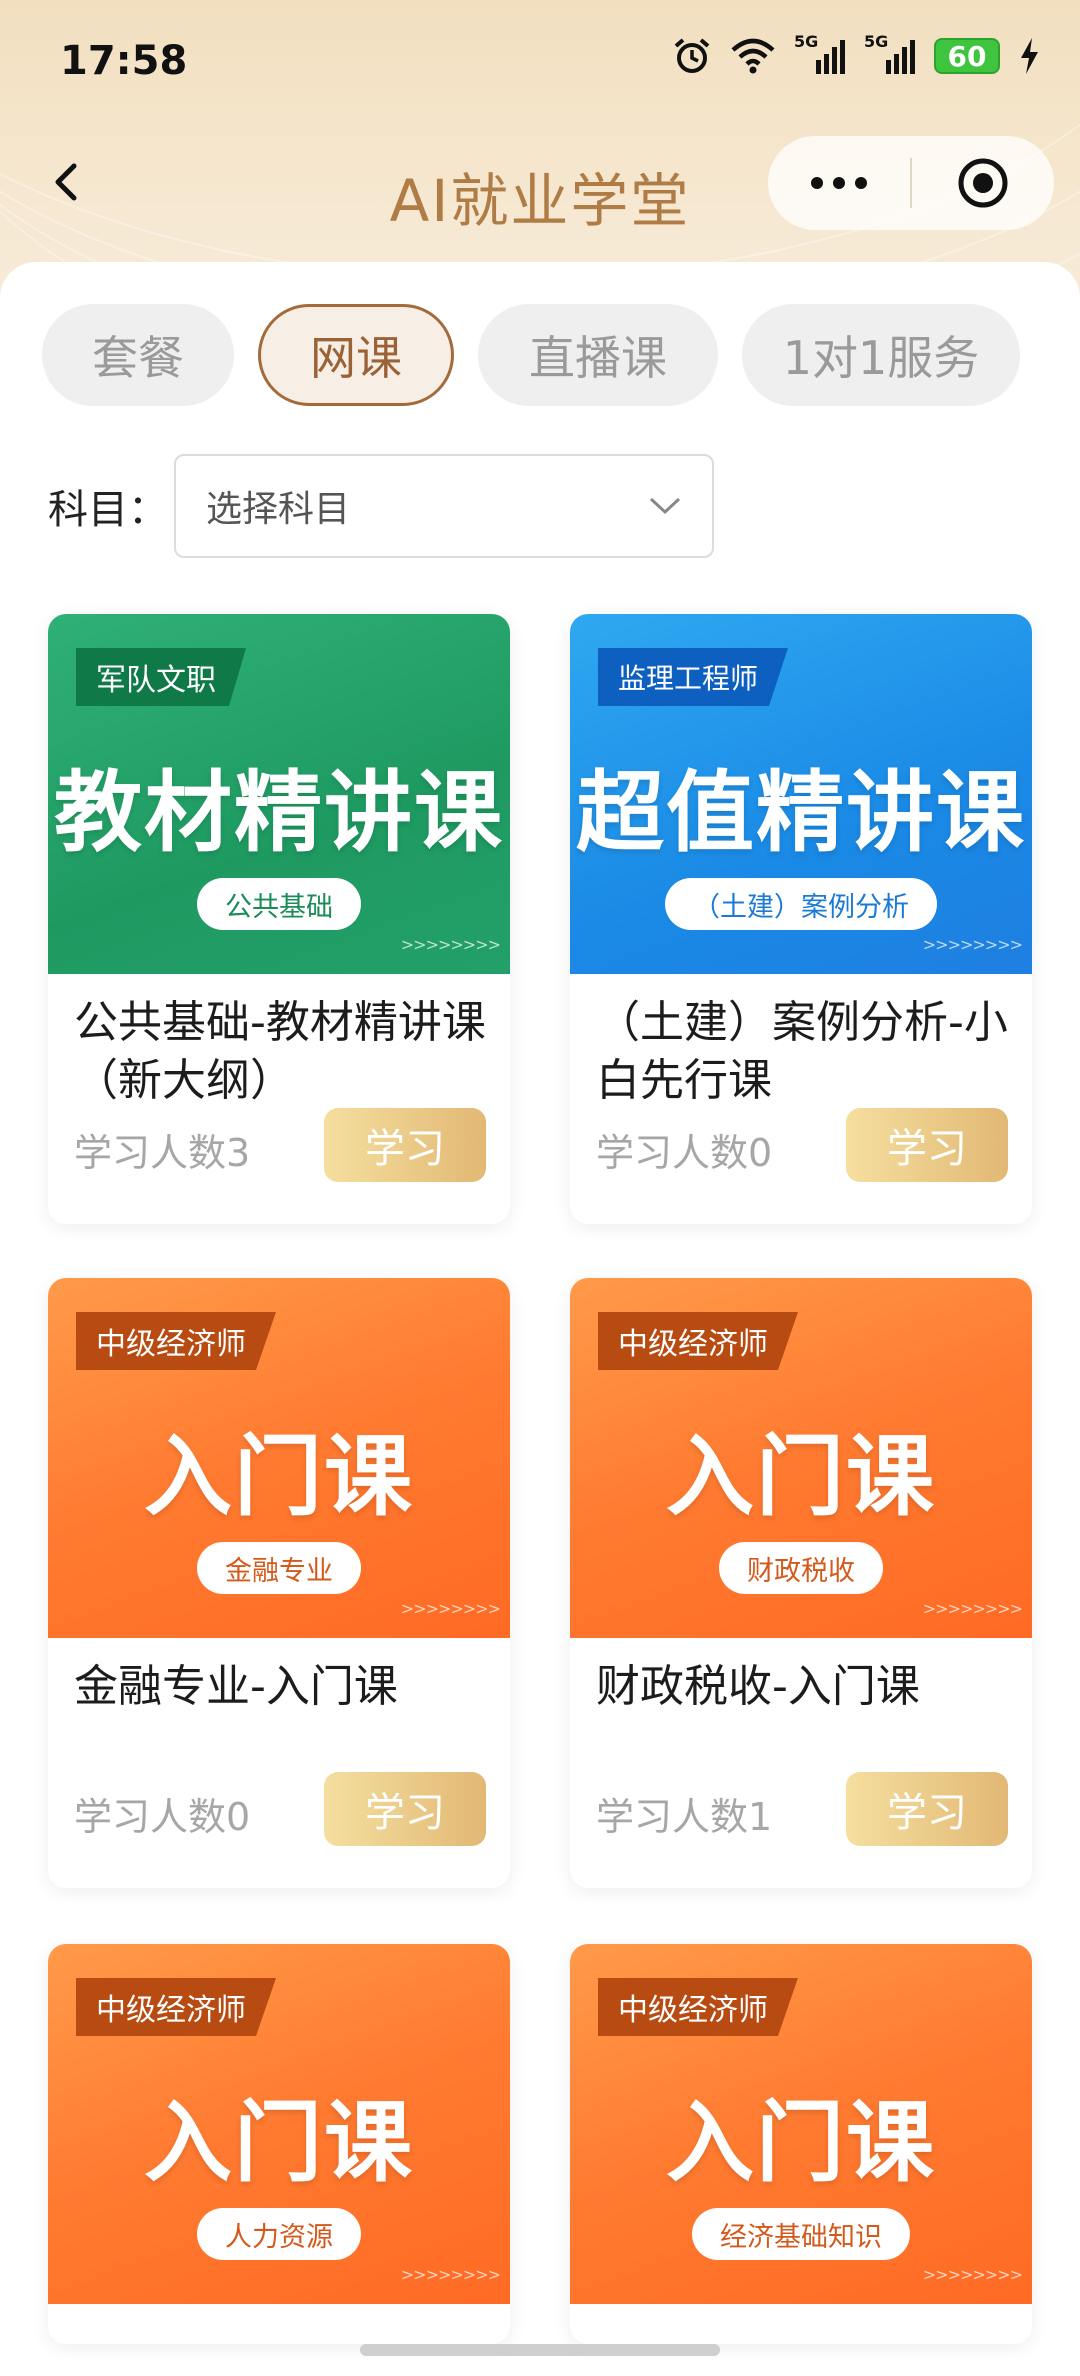 The height and width of the screenshot is (2376, 1080). What do you see at coordinates (802, 1051) in the screenshot?
I see `course-title: （土建）案例分析-小白先行课` at bounding box center [802, 1051].